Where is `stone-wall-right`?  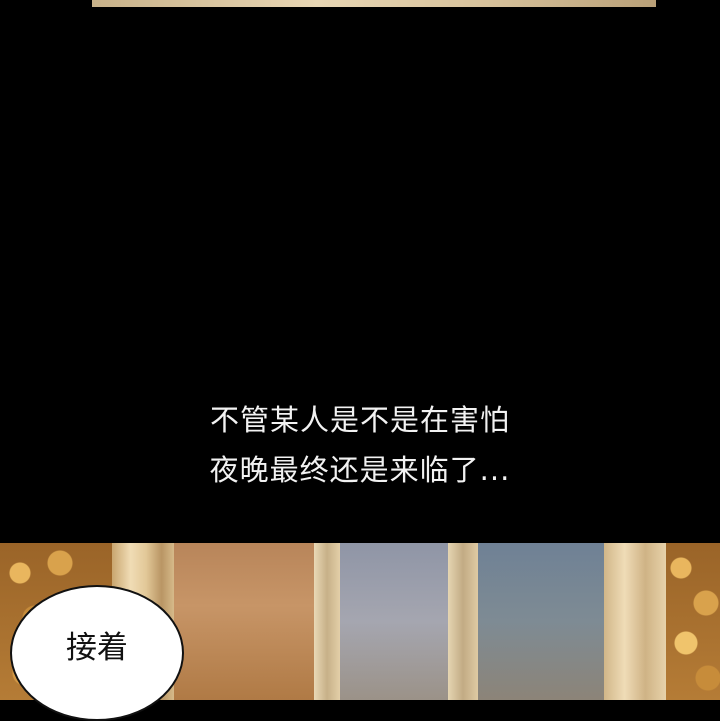 stone-wall-right is located at coordinates (693, 621).